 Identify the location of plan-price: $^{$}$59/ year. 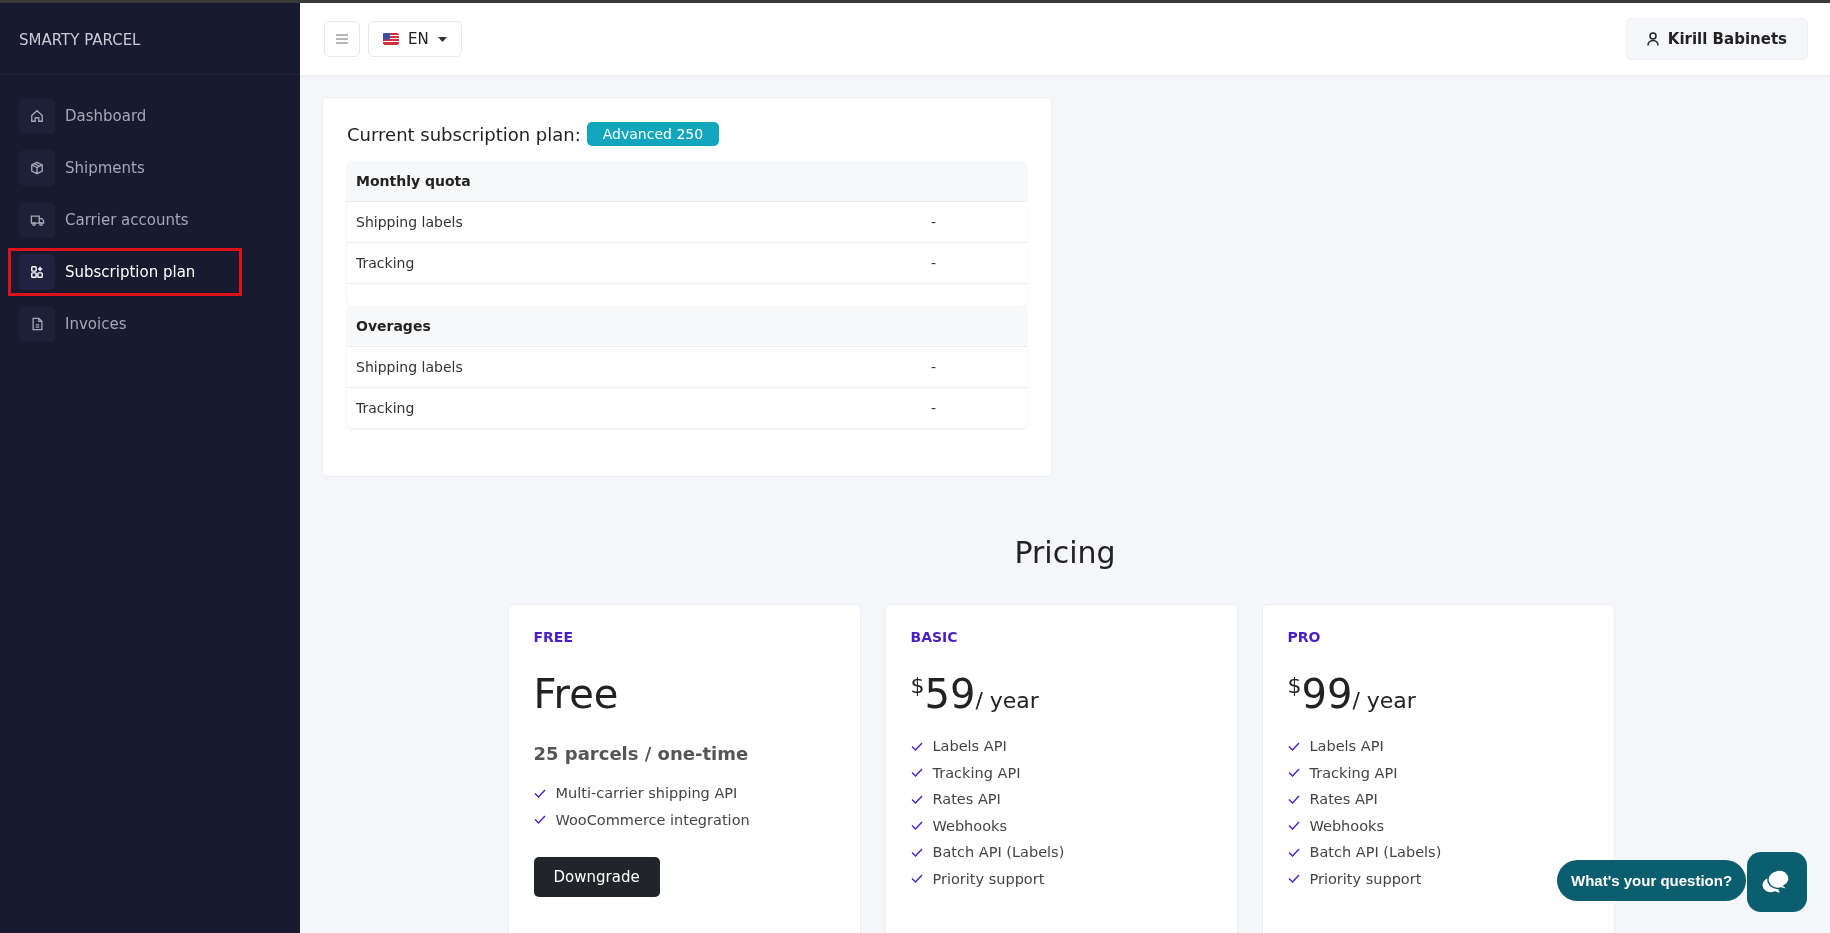
(975, 694).